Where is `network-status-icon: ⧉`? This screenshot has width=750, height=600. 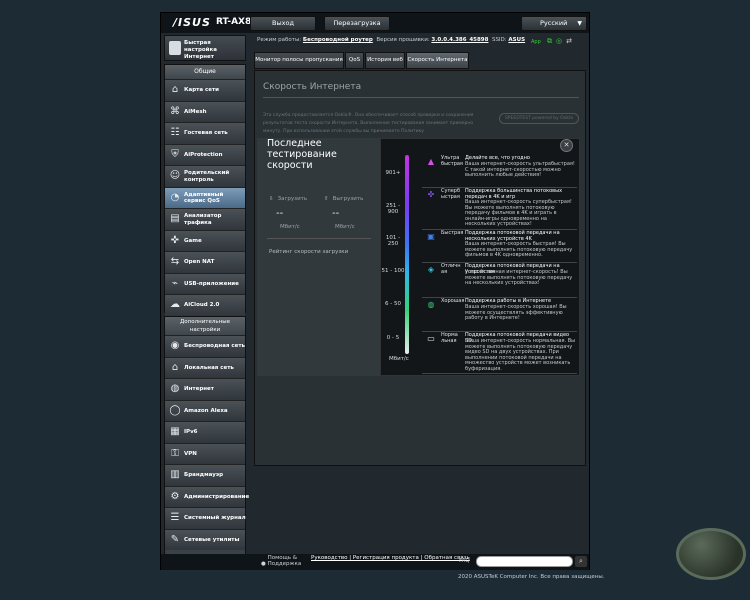
network-status-icon: ⧉ is located at coordinates (551, 41).